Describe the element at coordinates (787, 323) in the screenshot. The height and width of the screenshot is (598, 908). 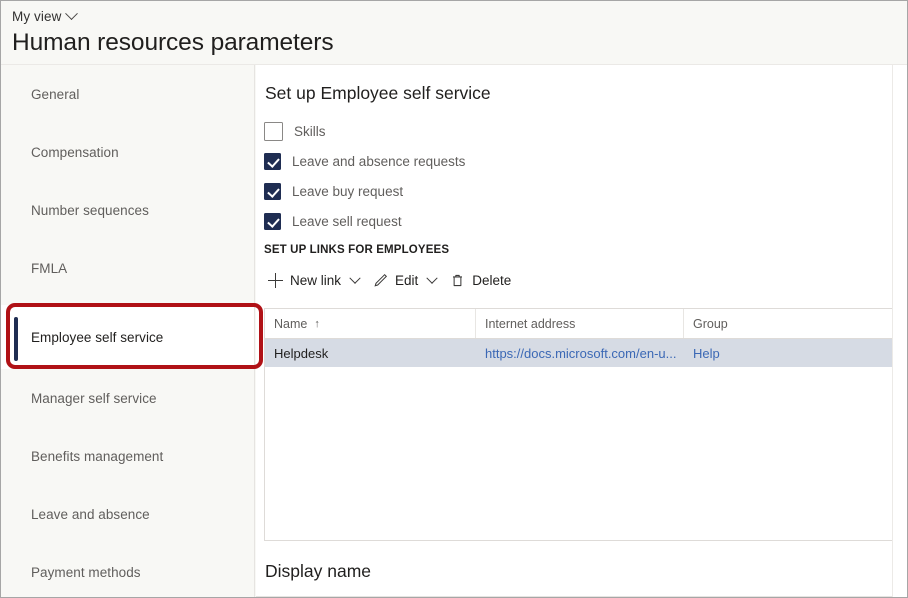
I see `column-header-group: Group` at that location.